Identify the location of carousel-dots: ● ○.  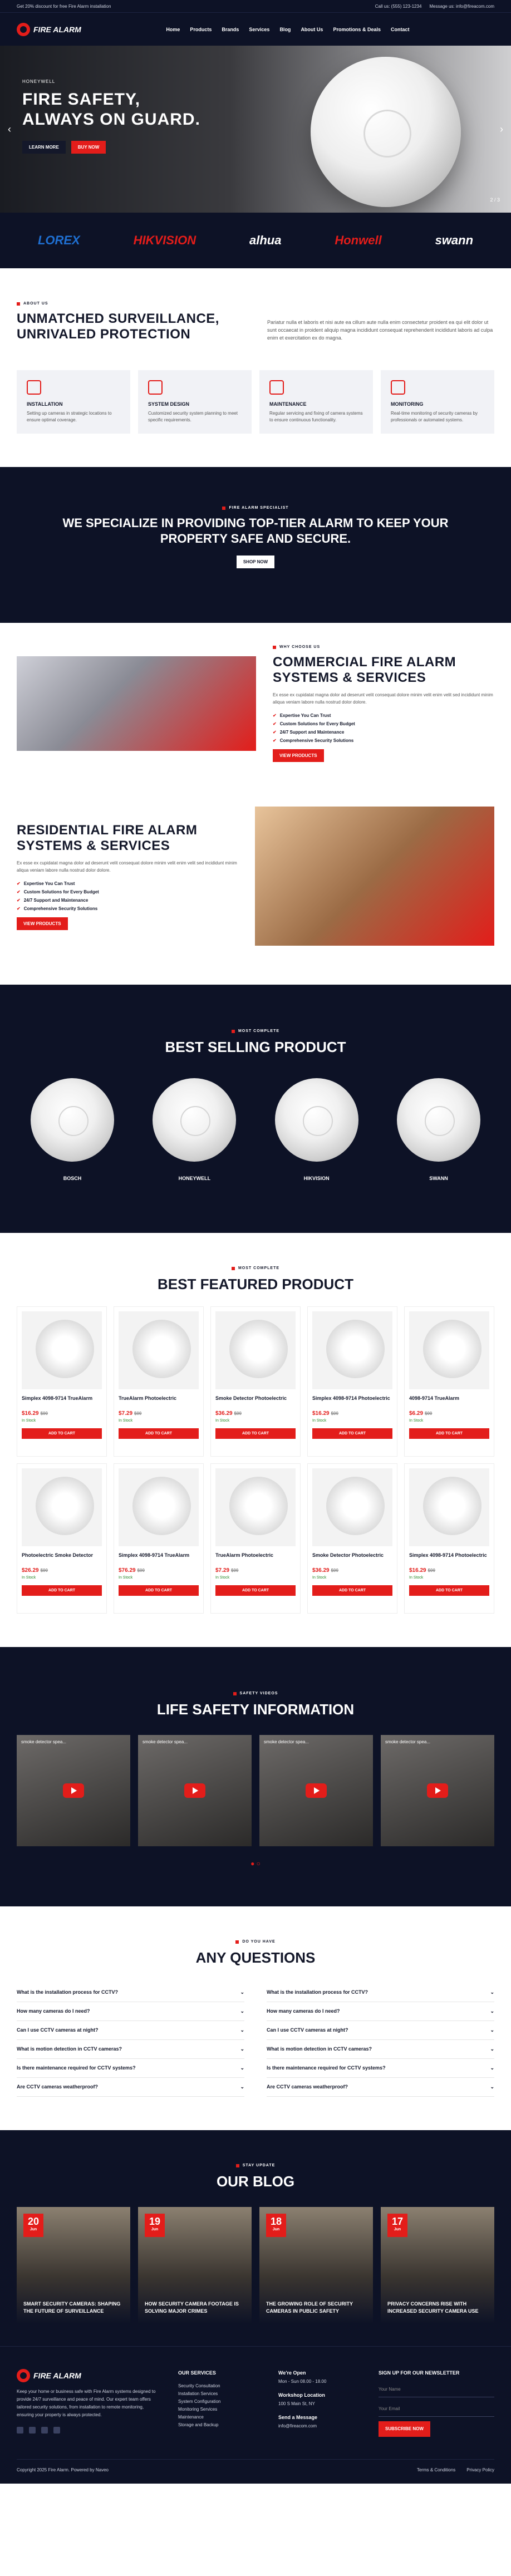
(255, 1863).